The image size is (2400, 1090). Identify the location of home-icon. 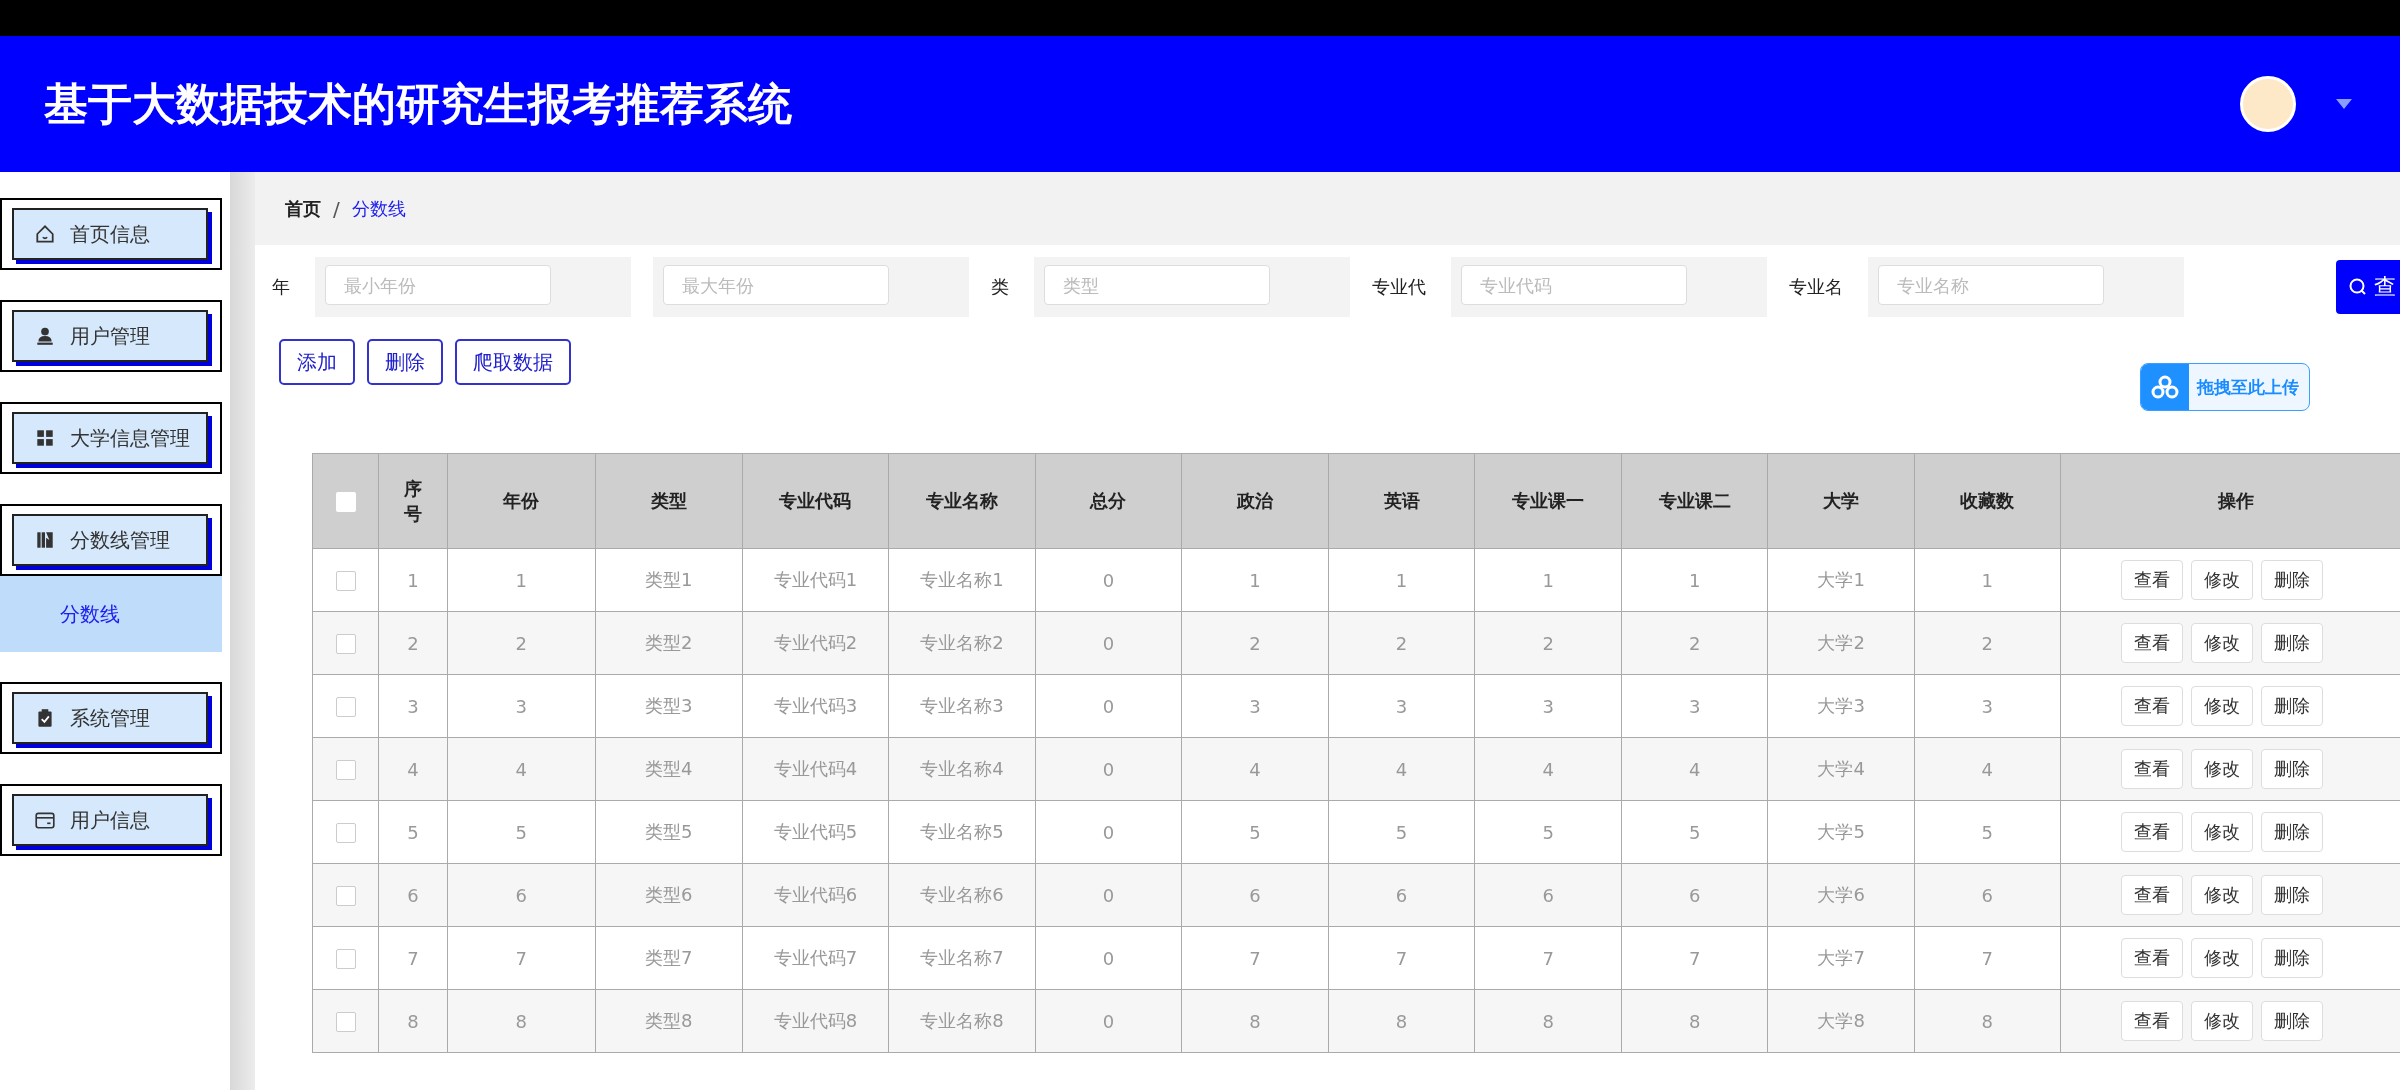
(45, 234).